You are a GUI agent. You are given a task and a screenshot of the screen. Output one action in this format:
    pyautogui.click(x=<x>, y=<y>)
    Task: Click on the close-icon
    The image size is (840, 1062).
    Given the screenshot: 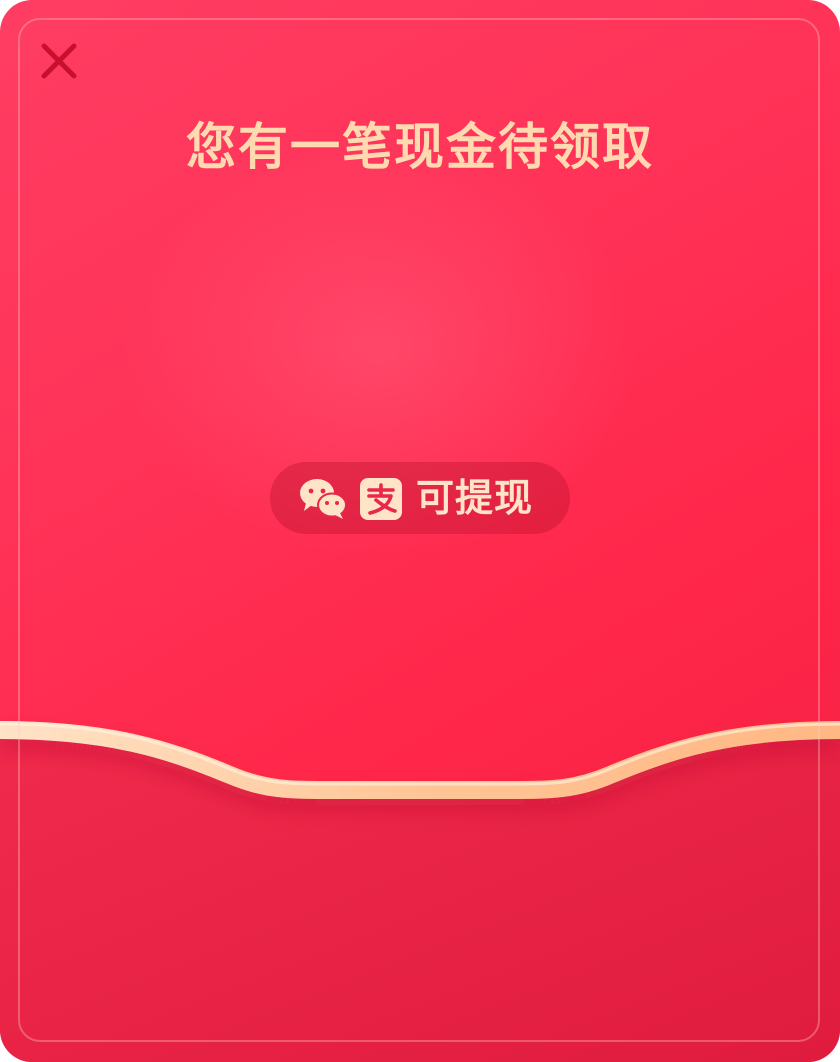 What is the action you would take?
    pyautogui.click(x=59, y=61)
    